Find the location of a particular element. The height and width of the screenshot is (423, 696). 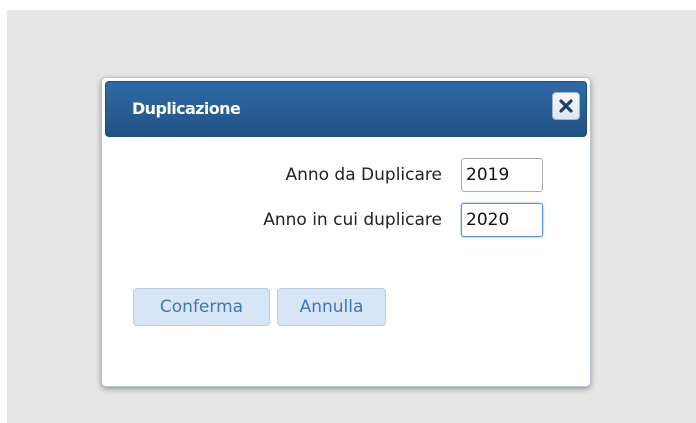

annulla-button: Annulla is located at coordinates (331, 307).